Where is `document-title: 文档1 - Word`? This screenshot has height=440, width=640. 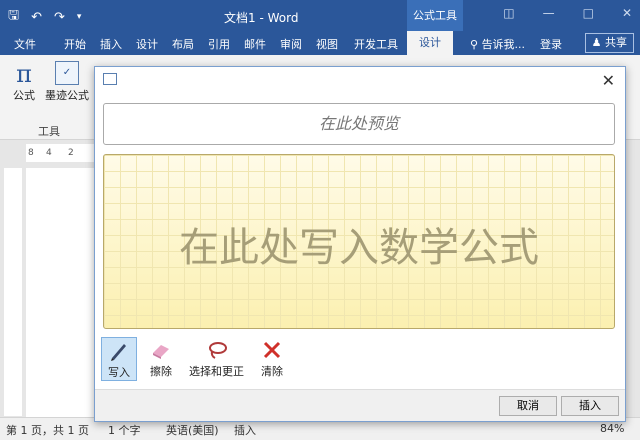
document-title: 文档1 - Word is located at coordinates (261, 18).